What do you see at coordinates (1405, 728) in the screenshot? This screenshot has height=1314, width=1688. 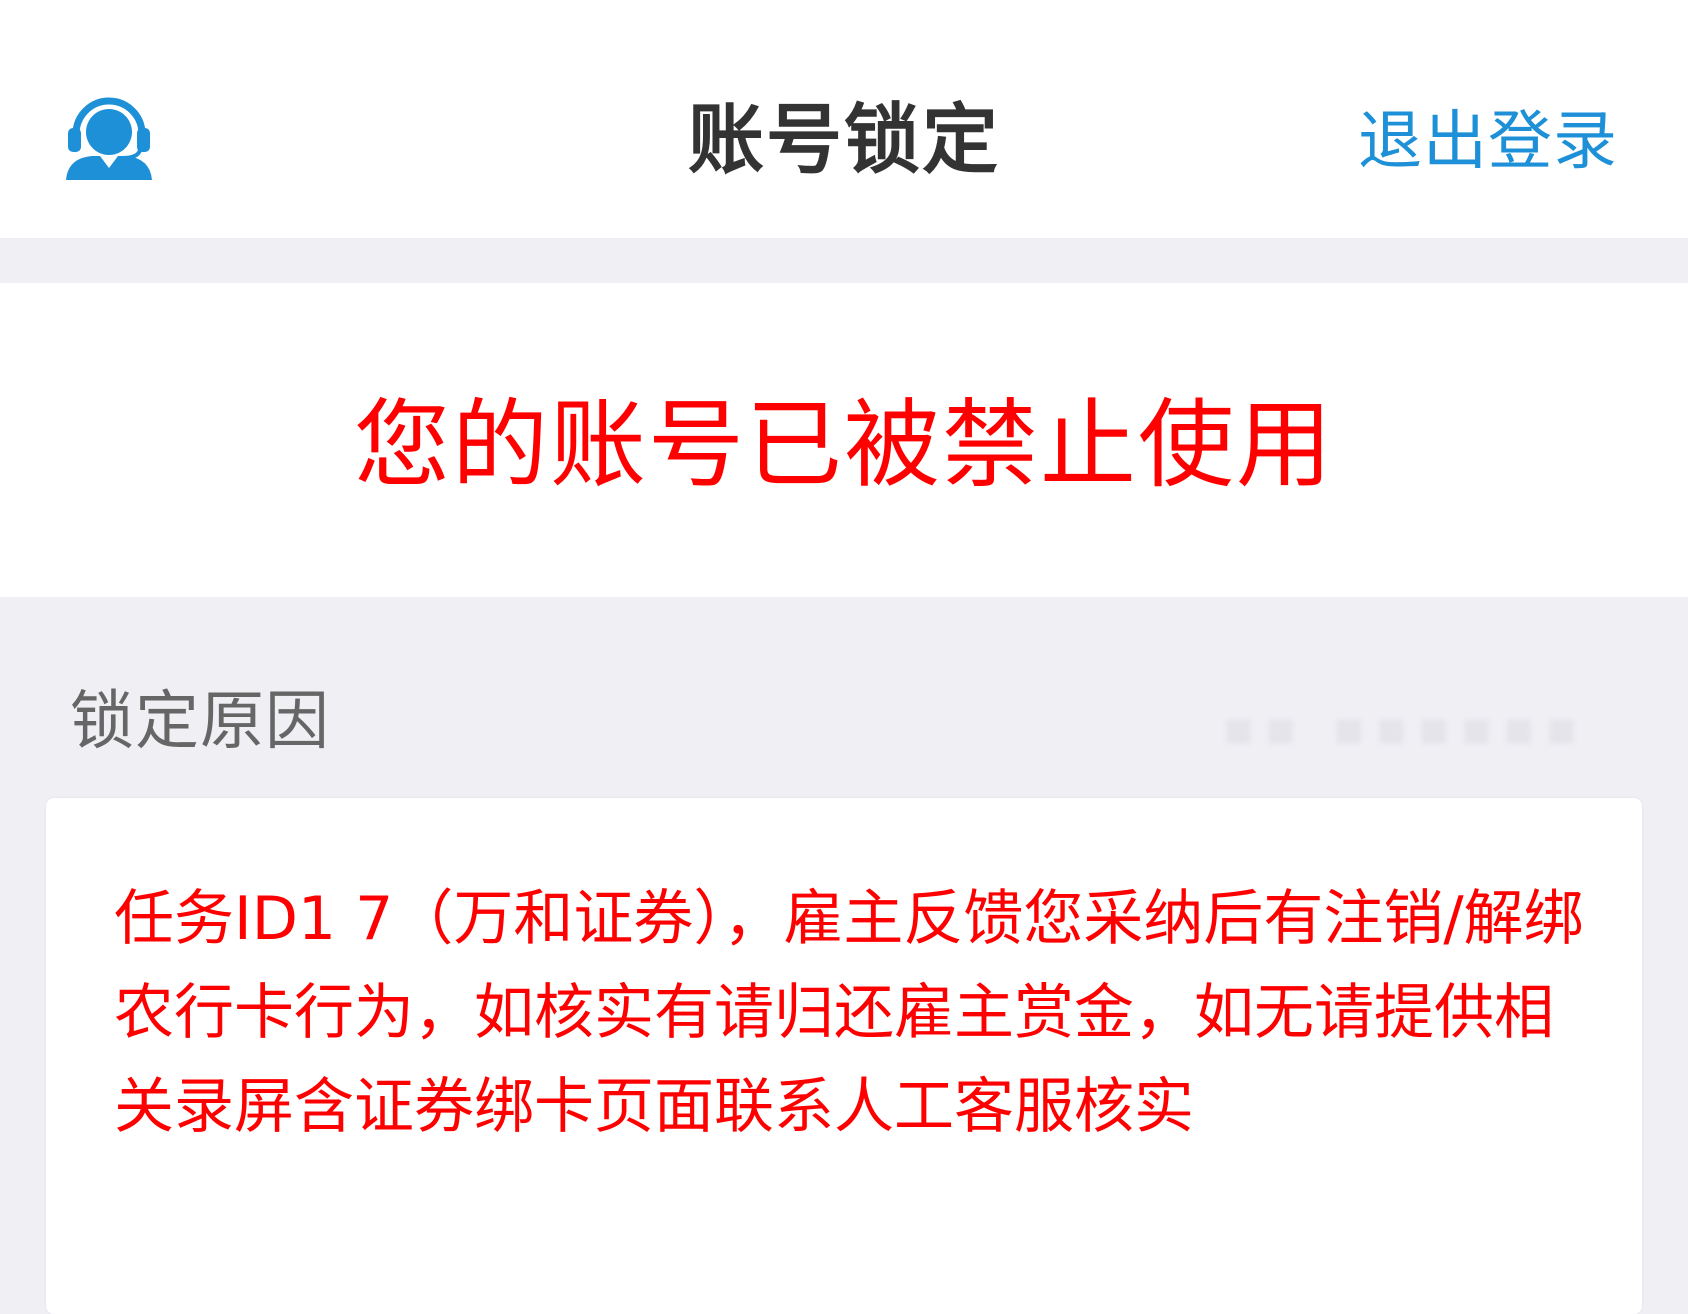 I see `blurred-text: ▪▪ ▪▪▪▪▪▪` at bounding box center [1405, 728].